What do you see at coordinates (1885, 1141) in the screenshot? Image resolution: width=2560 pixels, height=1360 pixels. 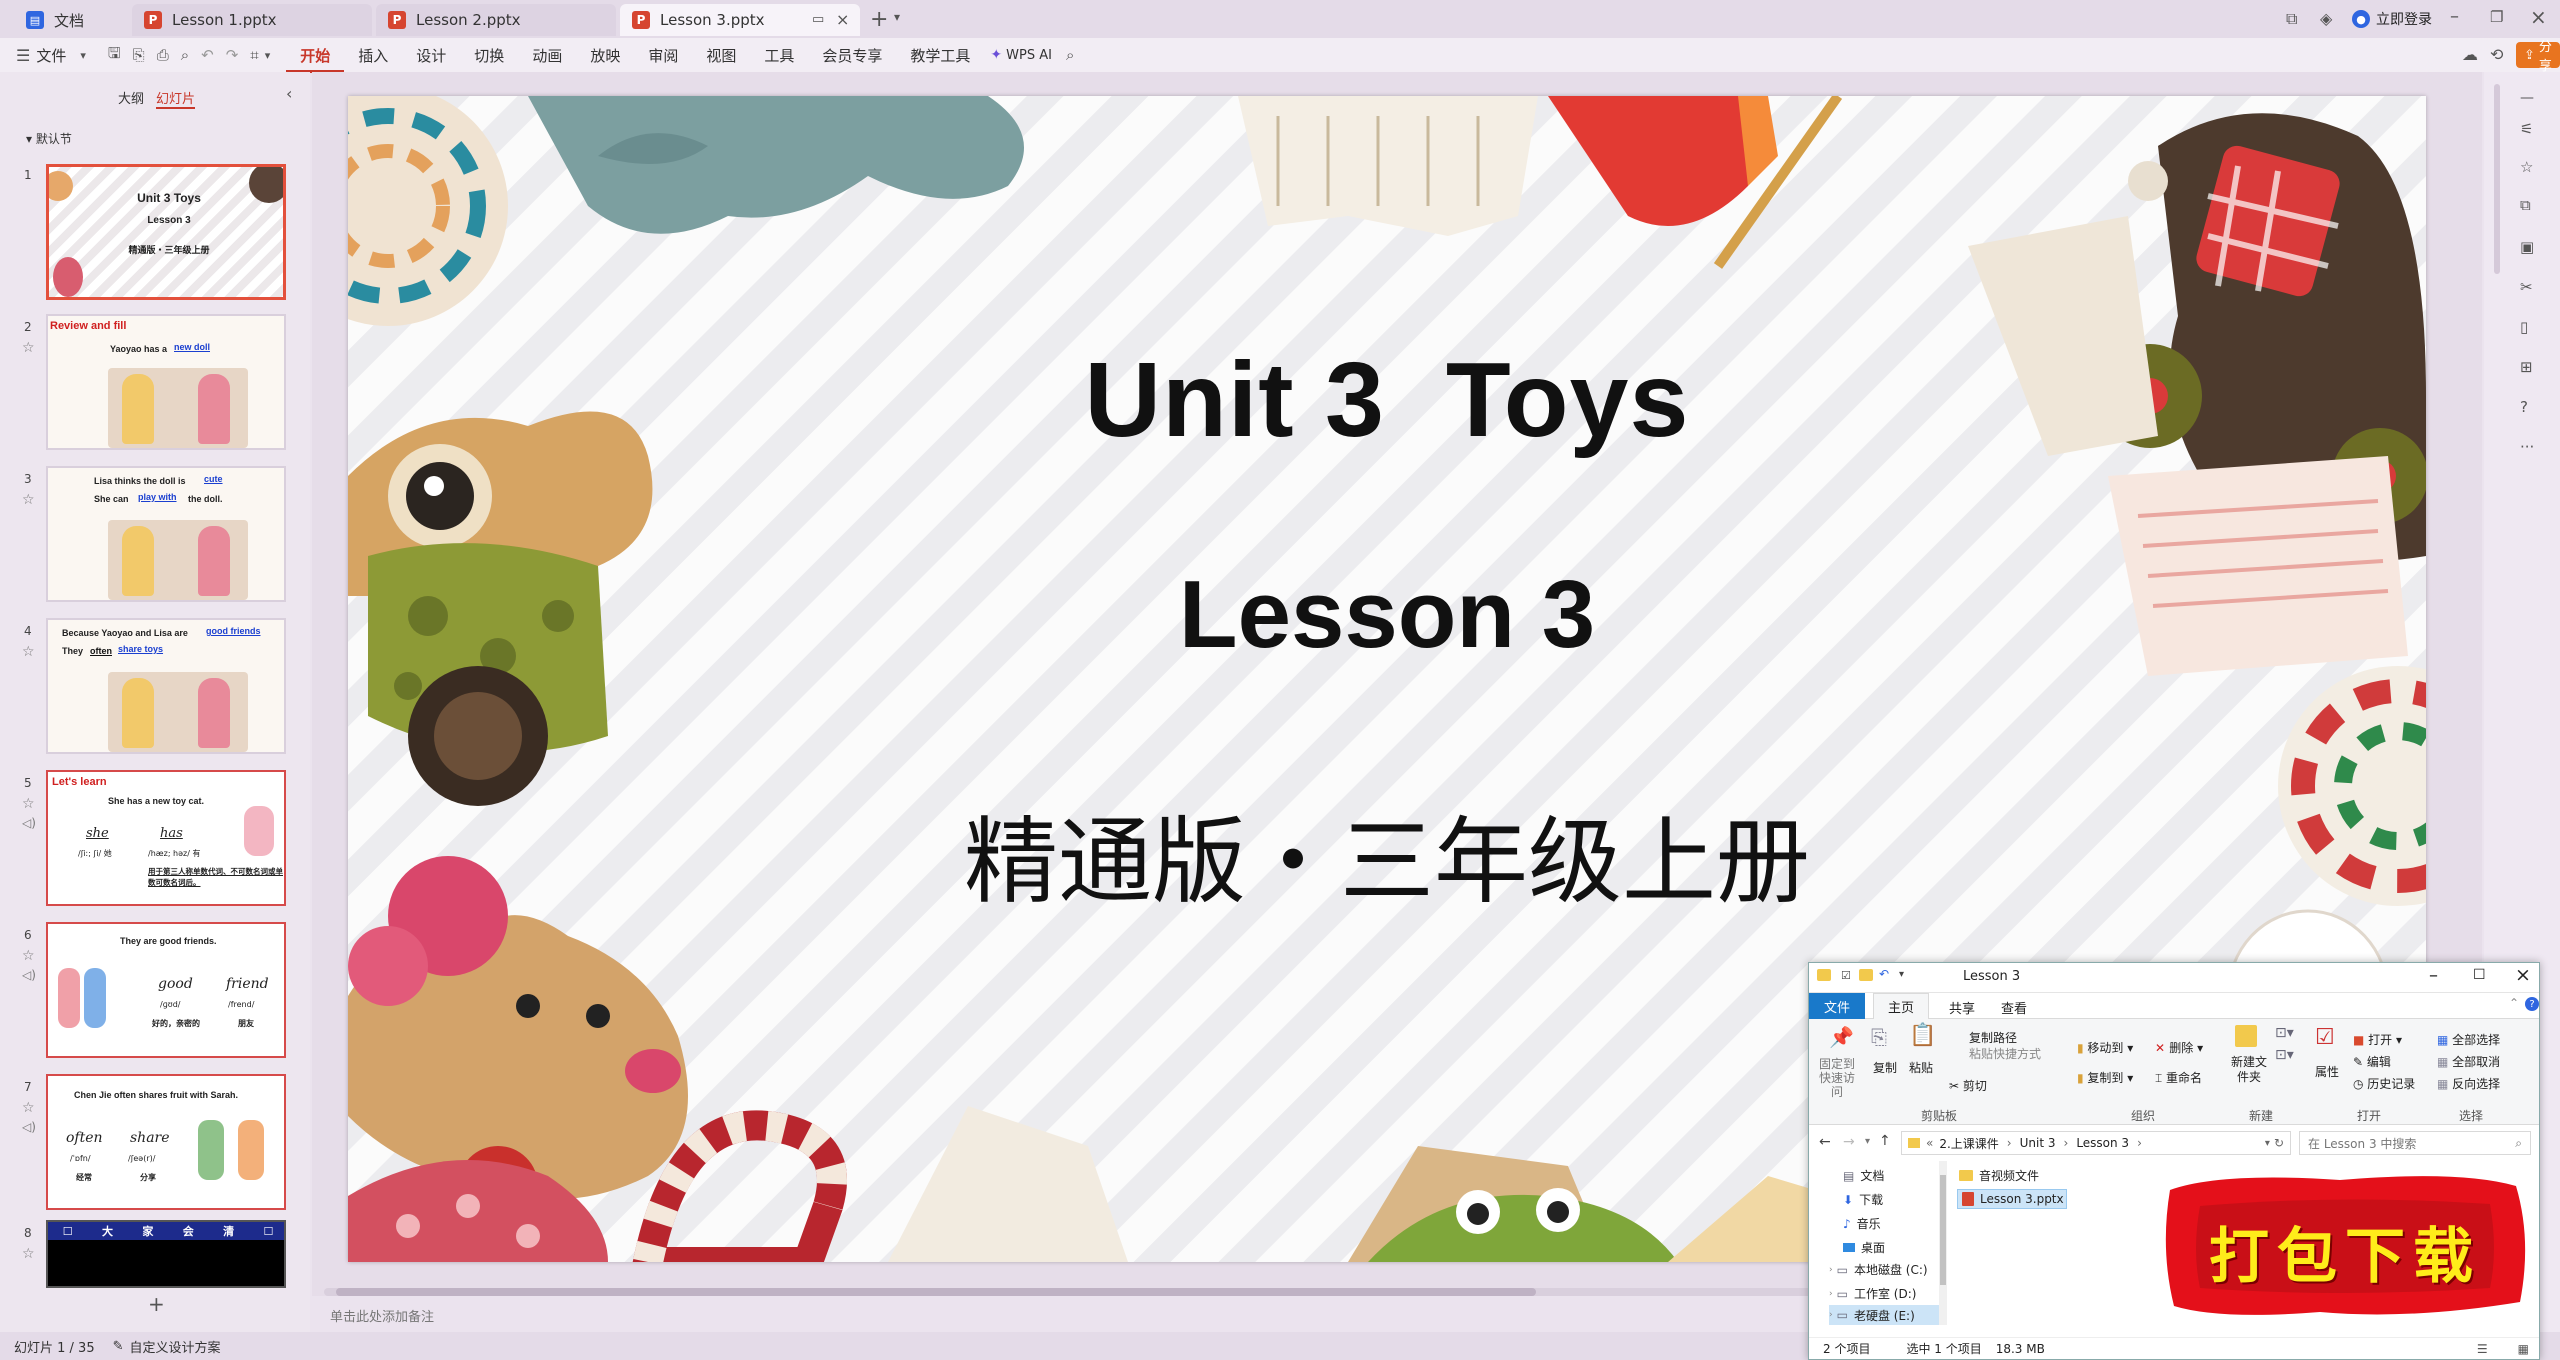 I see `up-icon: ↑` at bounding box center [1885, 1141].